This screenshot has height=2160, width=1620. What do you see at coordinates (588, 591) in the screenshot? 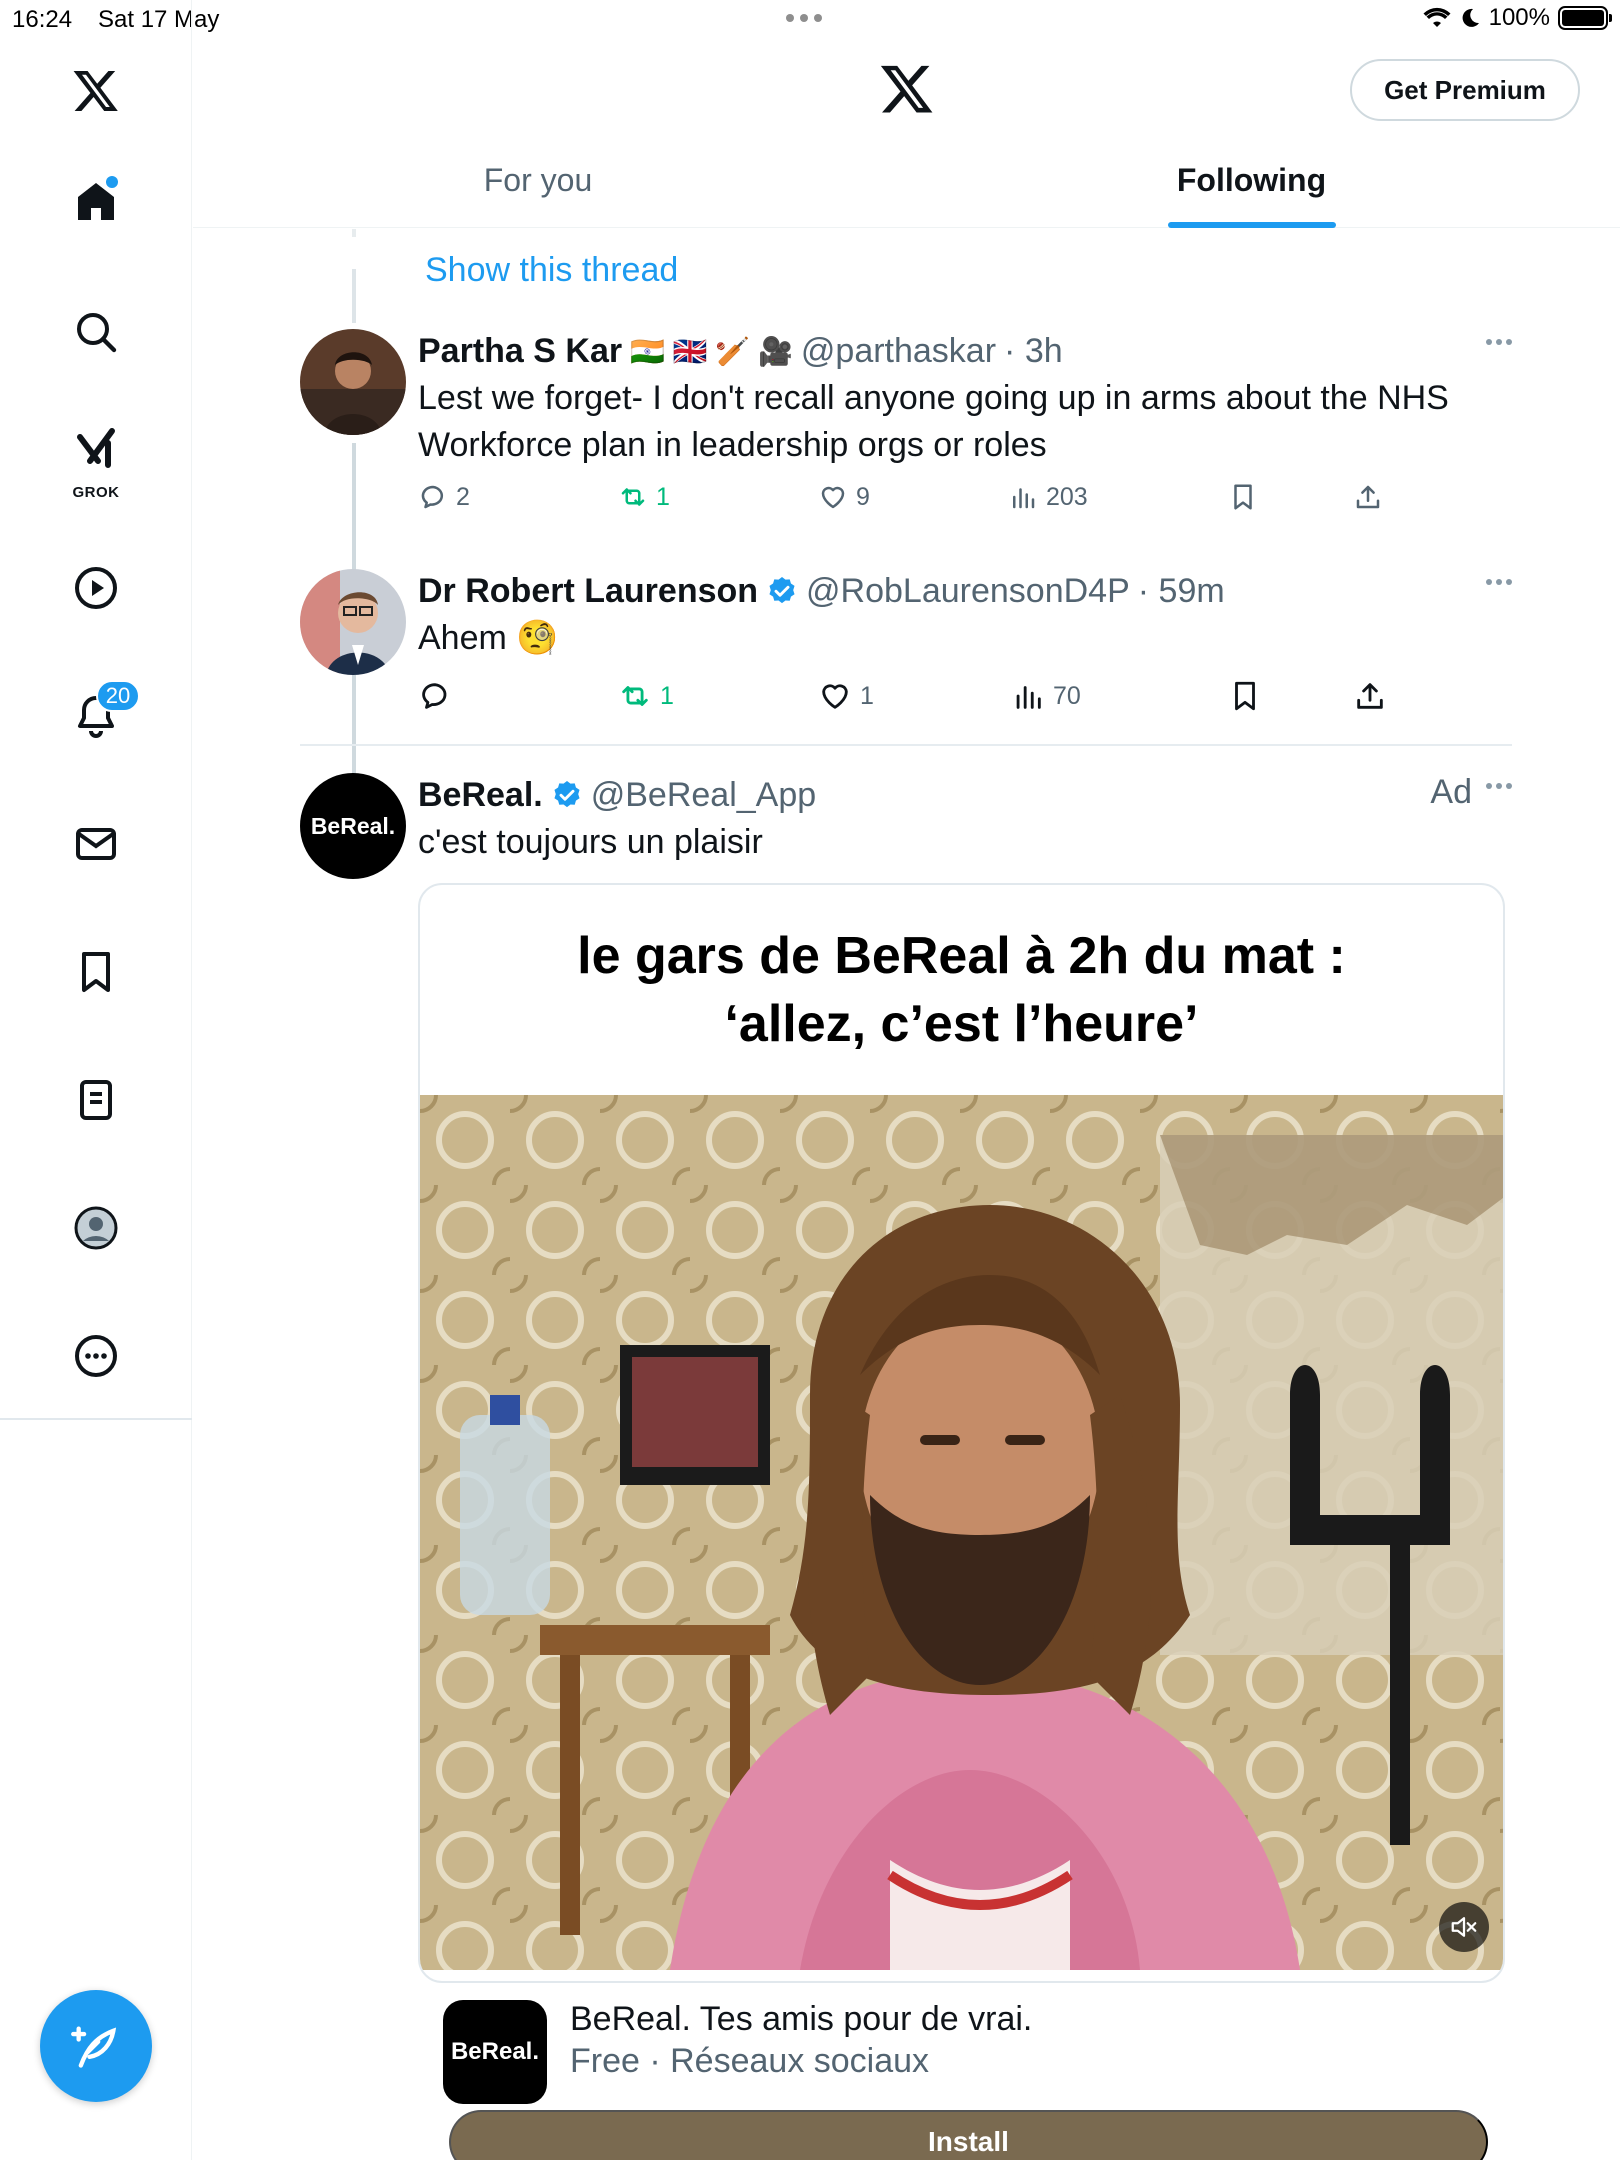
I see `author-name: Dr Robert Laurenson` at bounding box center [588, 591].